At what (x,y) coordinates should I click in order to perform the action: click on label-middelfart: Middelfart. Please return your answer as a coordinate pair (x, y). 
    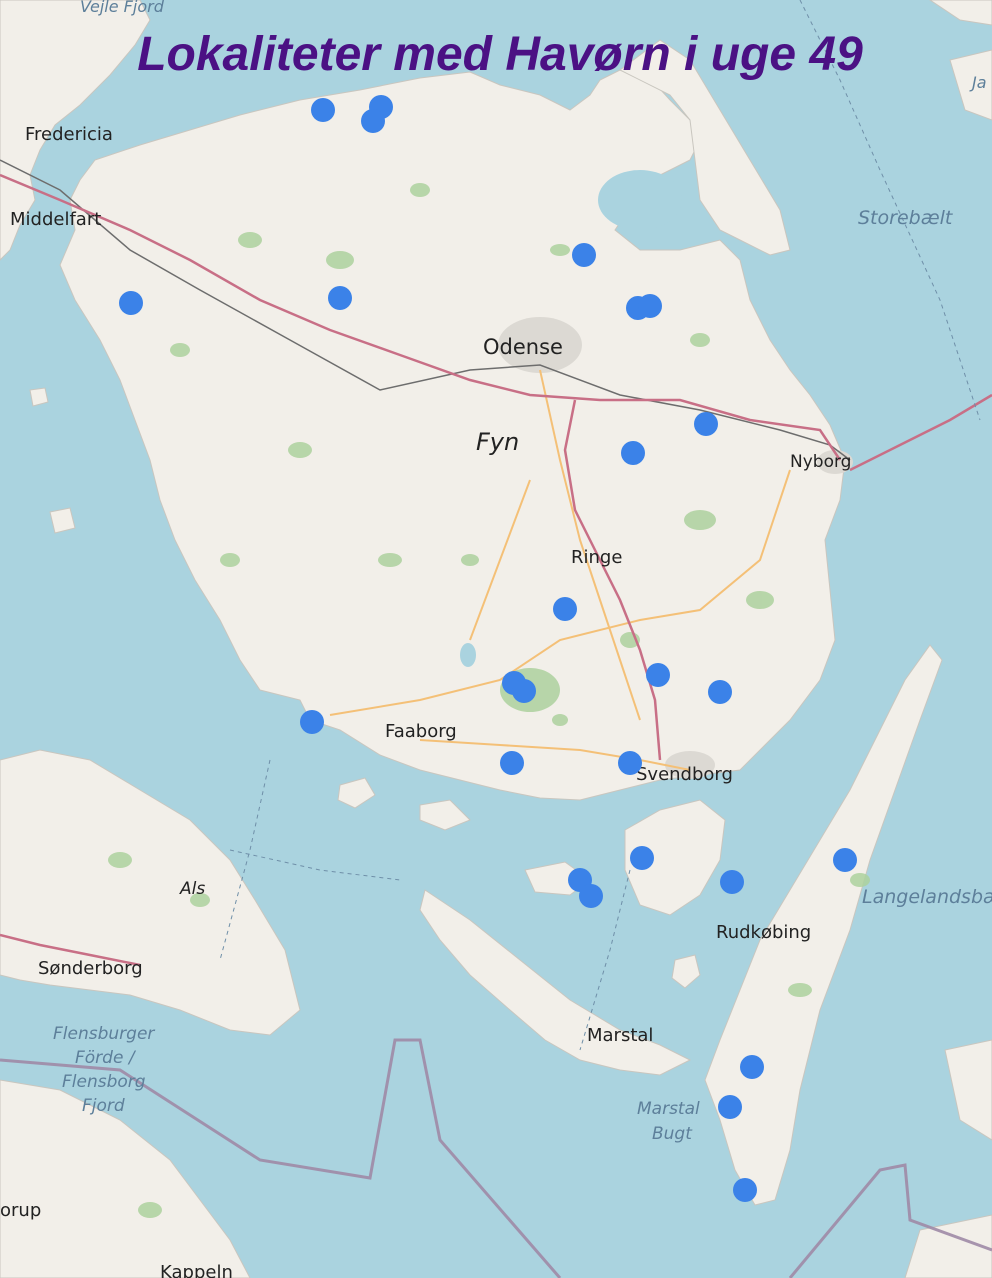
    Looking at the image, I should click on (55, 219).